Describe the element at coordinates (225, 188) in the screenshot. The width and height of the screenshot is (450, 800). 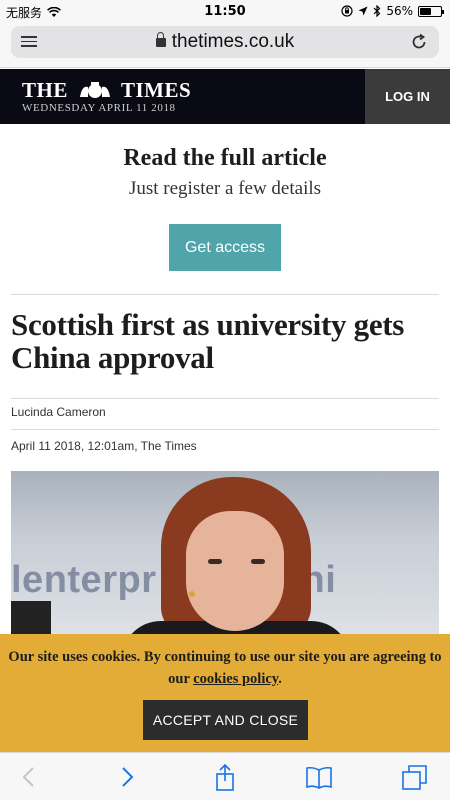
I see `promo-subtitle: Just register a few details` at that location.